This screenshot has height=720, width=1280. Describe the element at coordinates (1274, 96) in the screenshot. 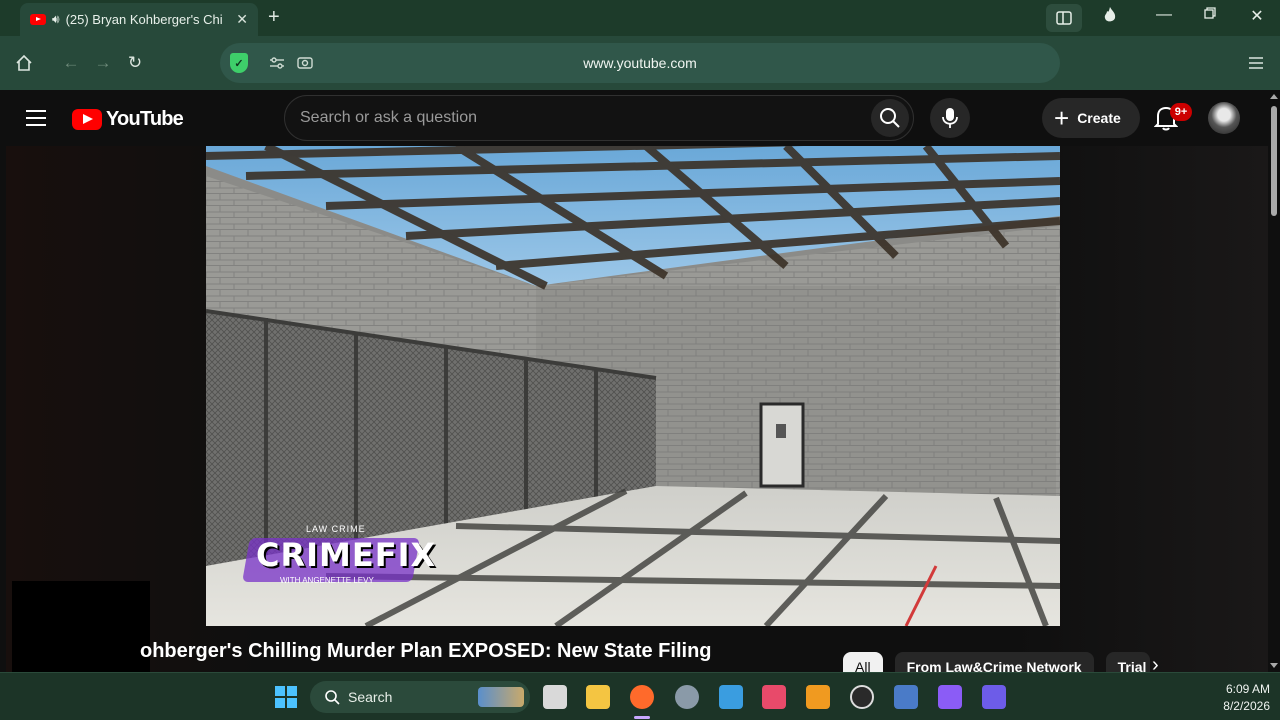

I see `scroll-up-arrow` at that location.